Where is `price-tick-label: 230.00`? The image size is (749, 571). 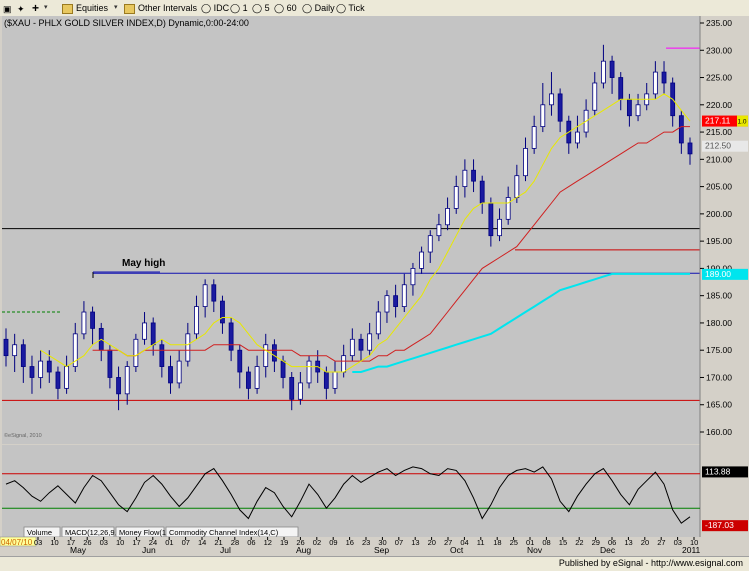 price-tick-label: 230.00 is located at coordinates (719, 50).